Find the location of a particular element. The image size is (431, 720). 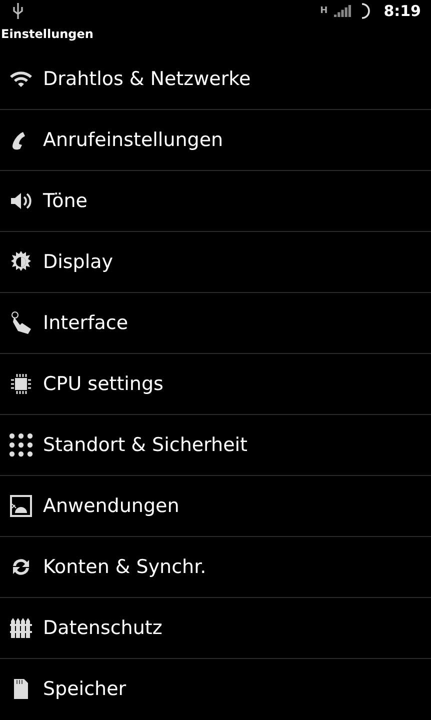

settings-item: Drahtlos & Netzwerke is located at coordinates (215, 79).